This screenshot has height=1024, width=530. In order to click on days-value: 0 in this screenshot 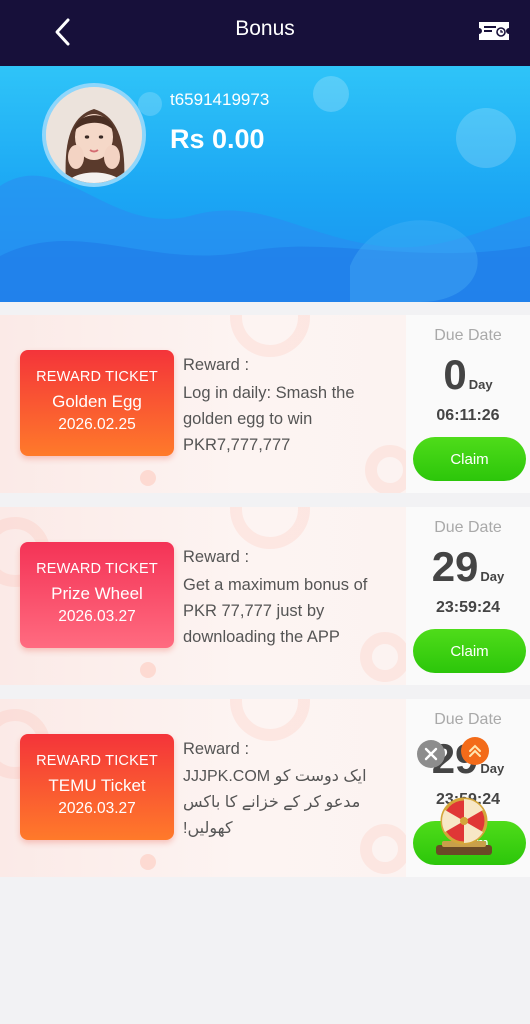, I will do `click(455, 374)`.